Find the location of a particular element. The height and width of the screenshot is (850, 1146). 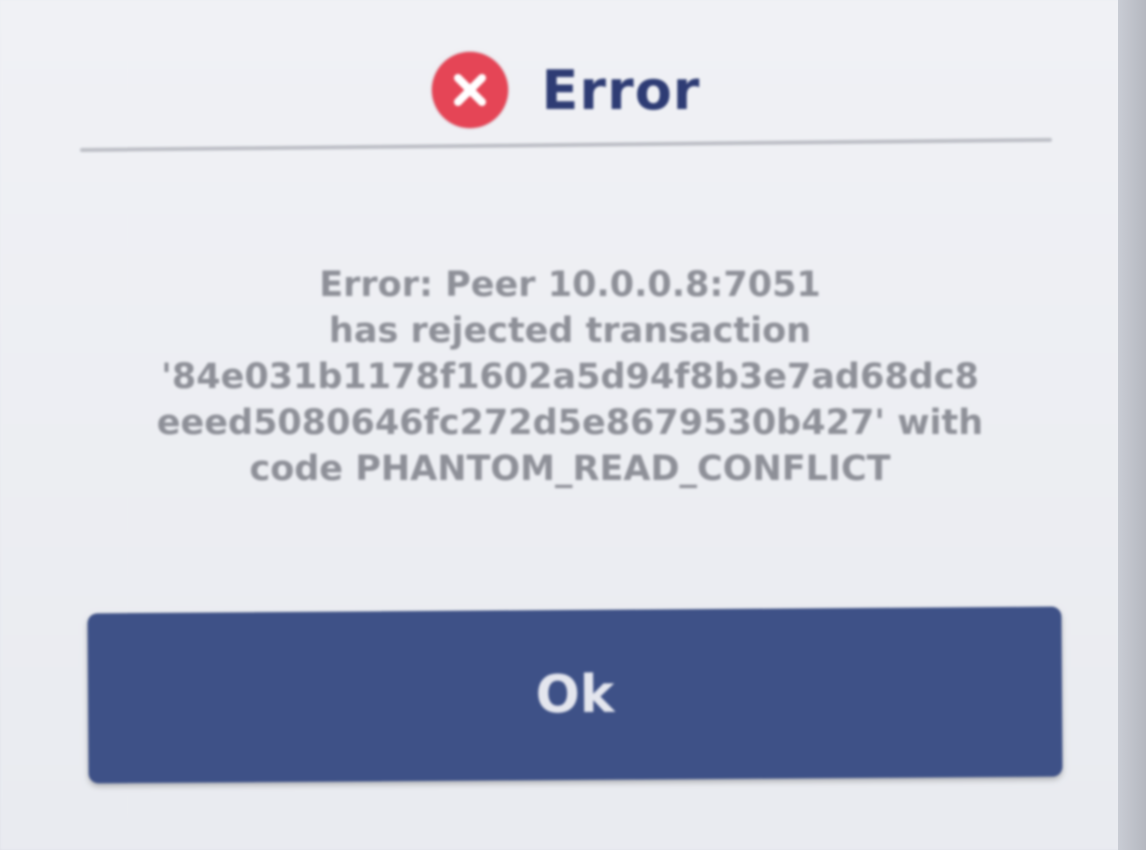

message-line: code PHANTOM_READ_CONFLICT is located at coordinates (570, 469).